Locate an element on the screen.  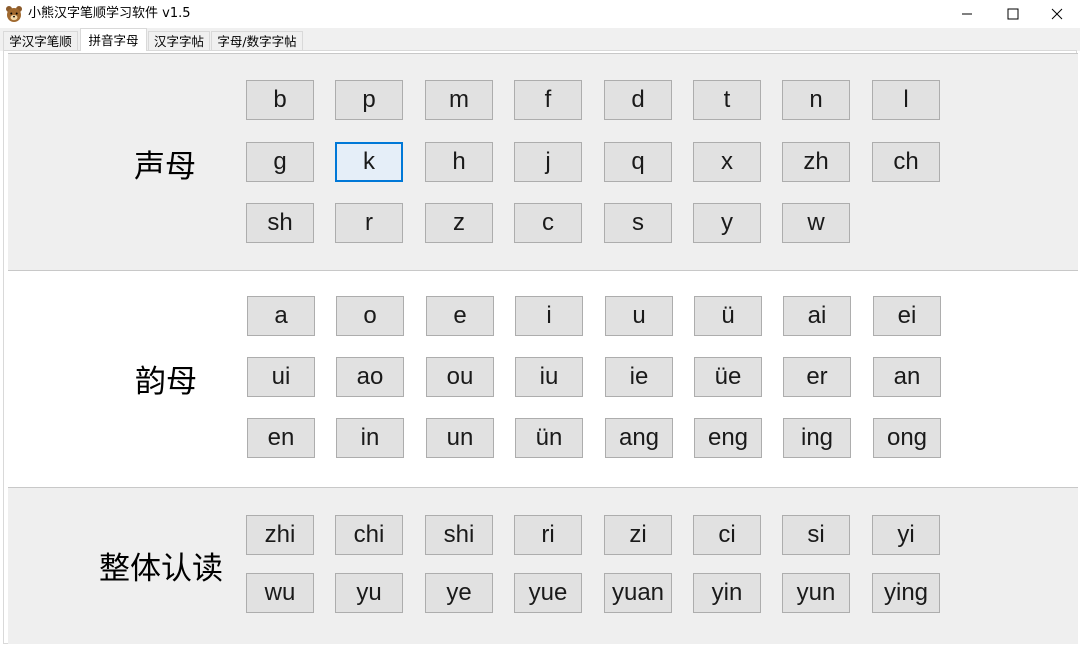
tab-strip: 学汉字笔顺 拼音字母 汉字字帖 字母/数字字帖 is located at coordinates (540, 39).